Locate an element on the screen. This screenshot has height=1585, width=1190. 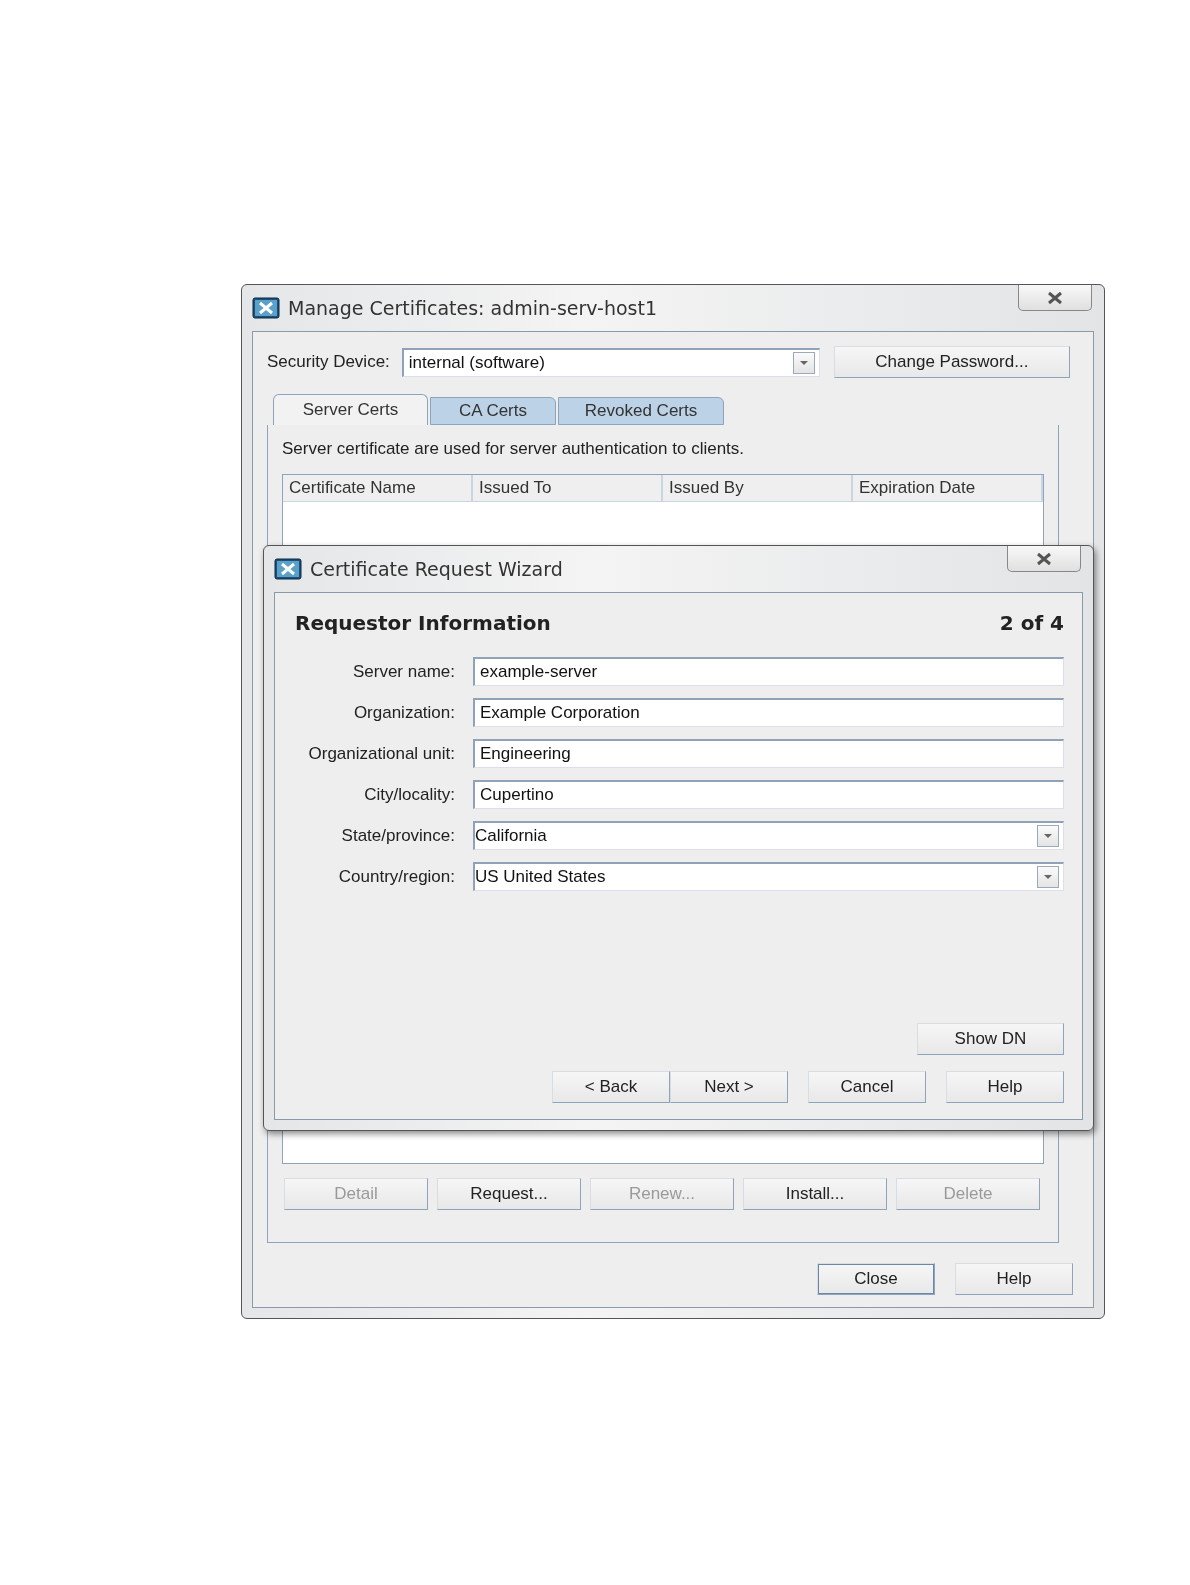
wizard-button: < Back is located at coordinates (611, 1087).